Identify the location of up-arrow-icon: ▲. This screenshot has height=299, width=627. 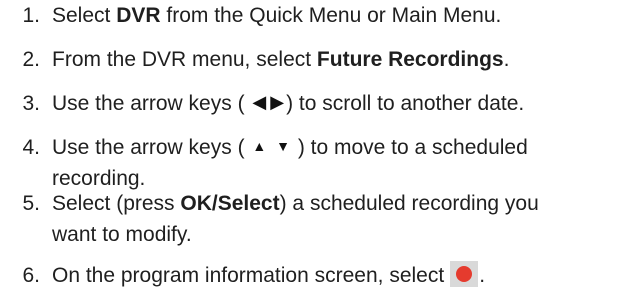
(259, 146).